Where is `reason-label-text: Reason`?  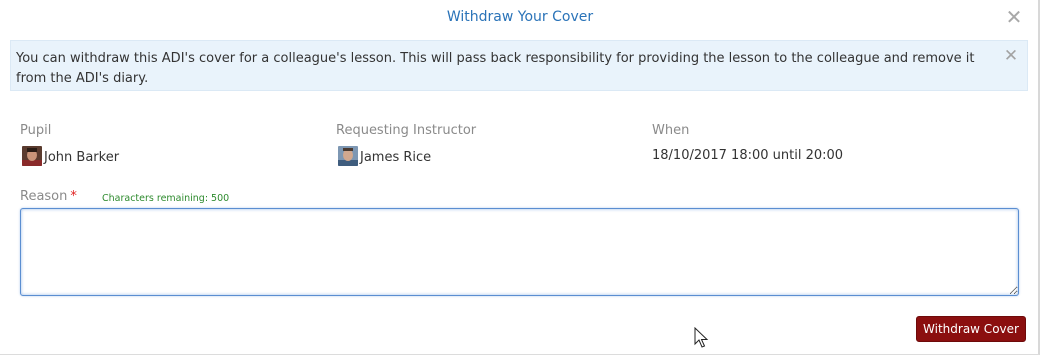
reason-label-text: Reason is located at coordinates (44, 196).